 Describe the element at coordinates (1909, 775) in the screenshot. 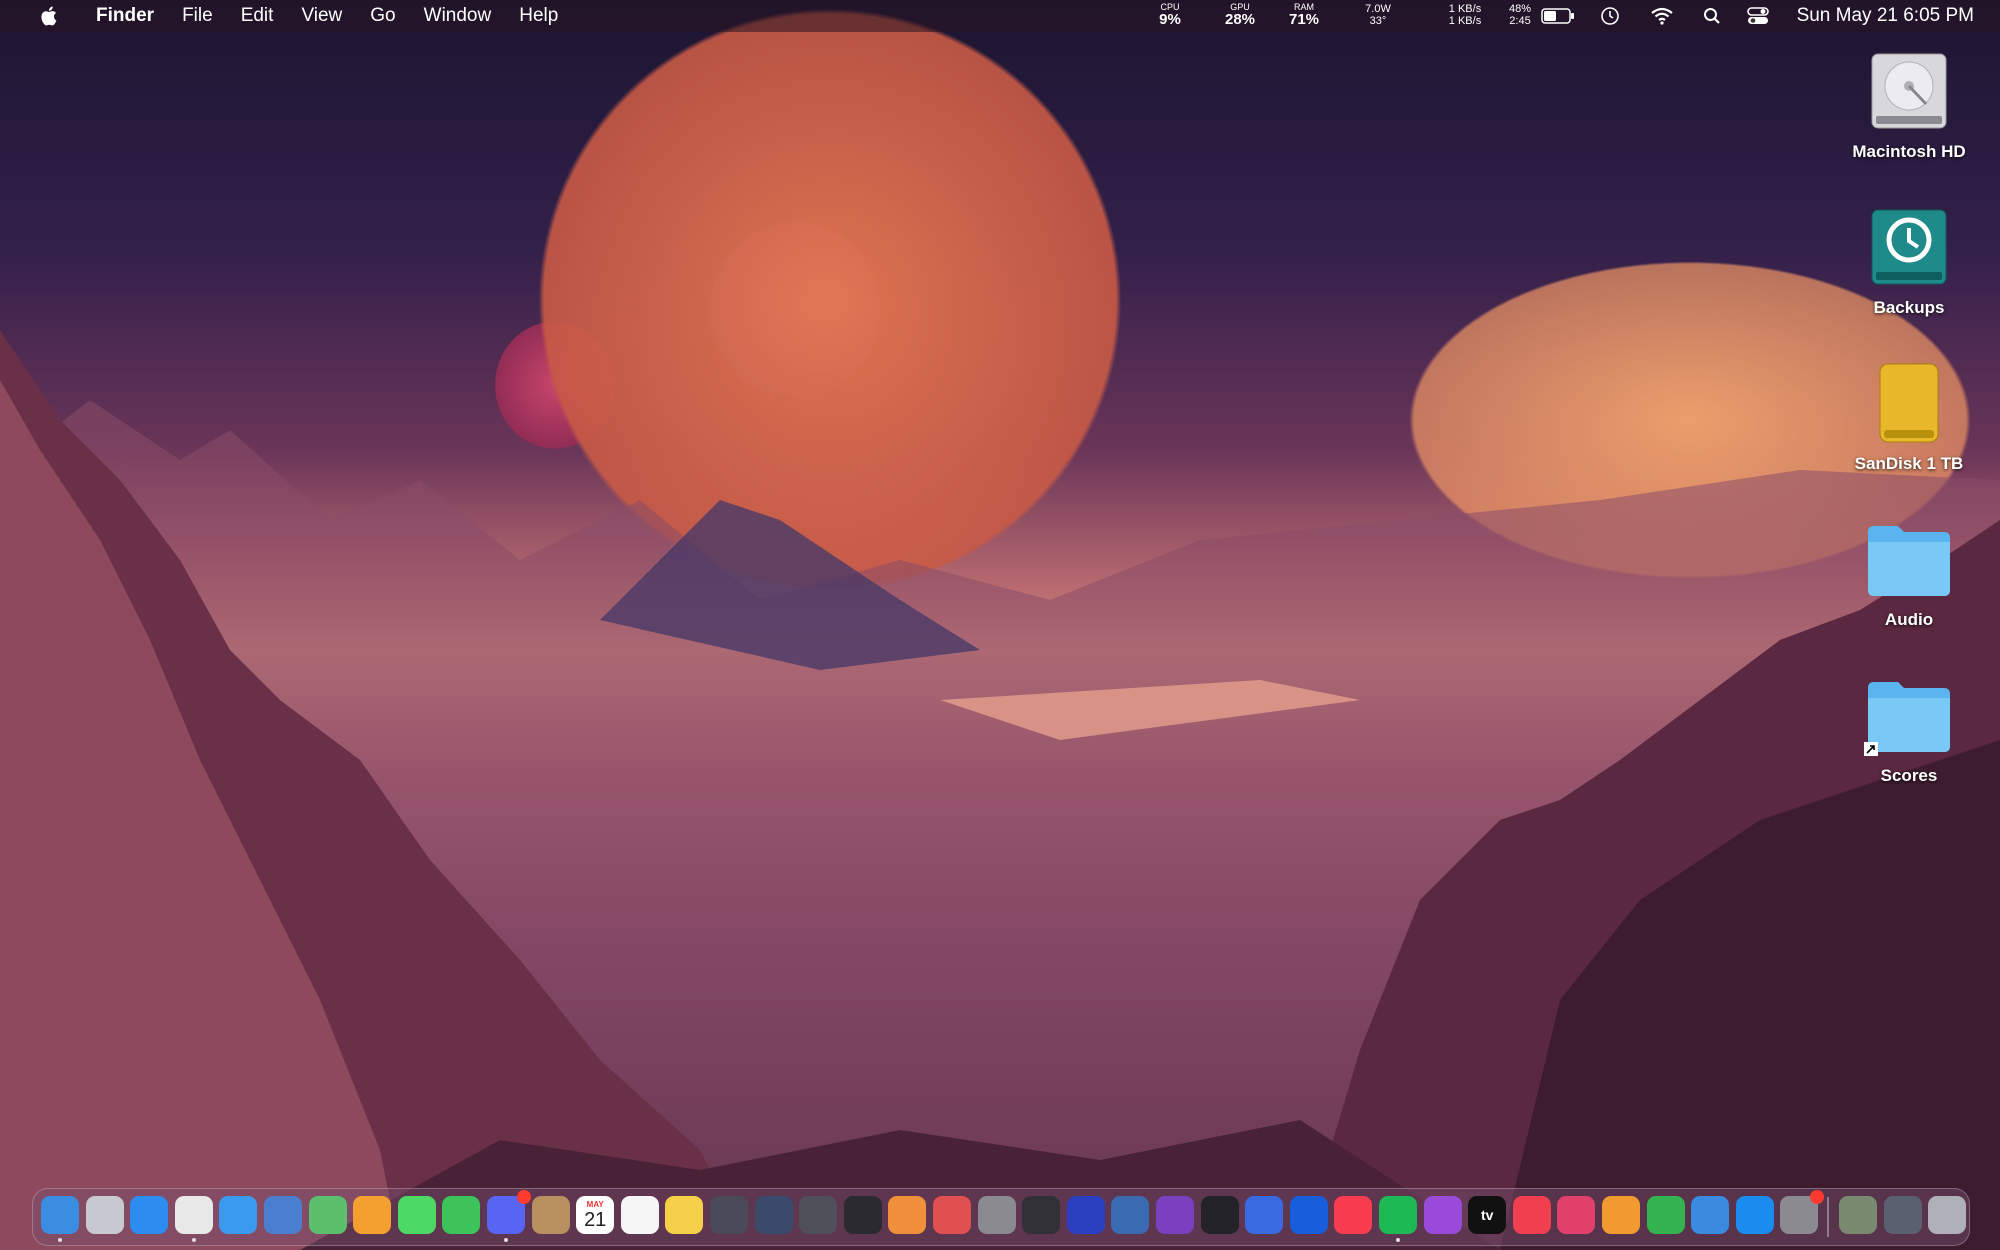

I see `desktop-item-label: Scores` at that location.